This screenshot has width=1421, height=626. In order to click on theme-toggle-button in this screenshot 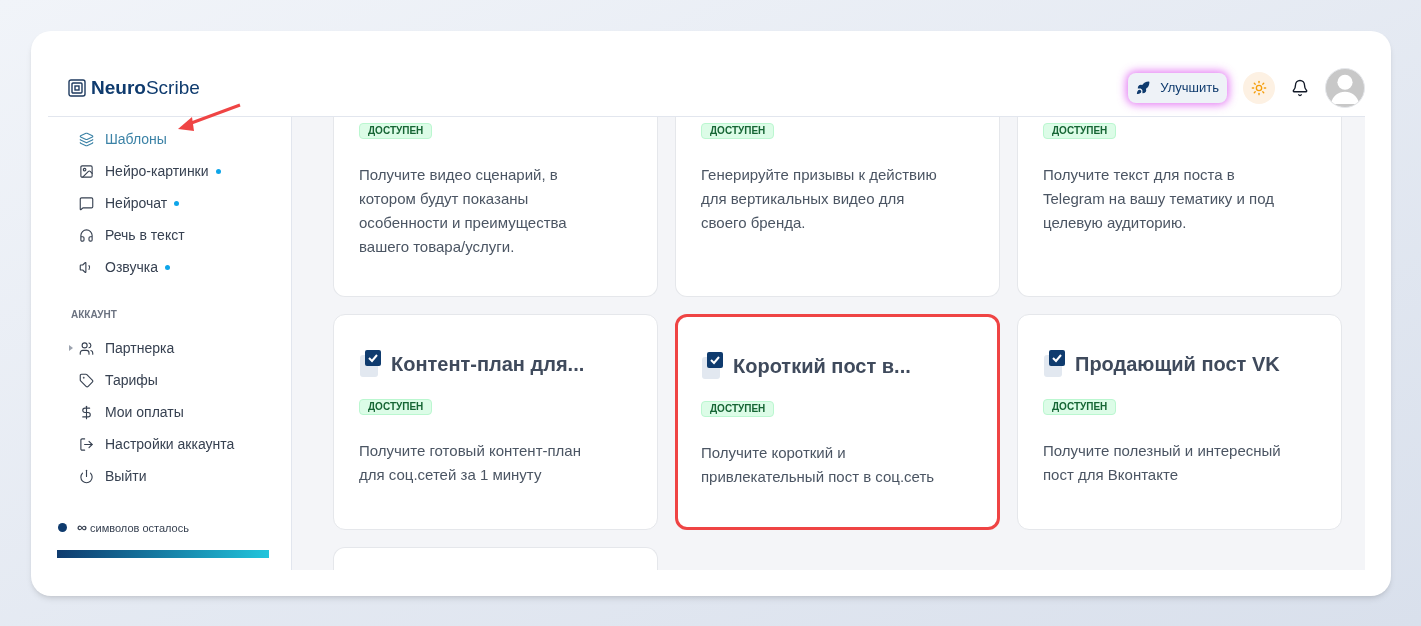, I will do `click(1259, 88)`.